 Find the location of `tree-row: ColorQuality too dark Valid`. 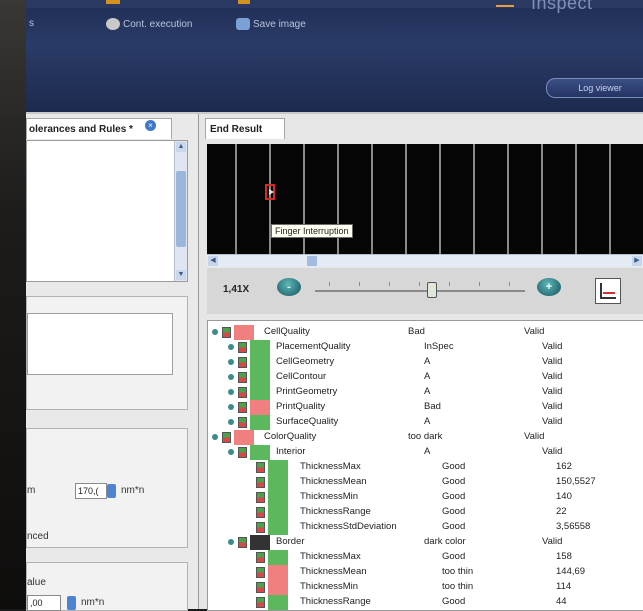

tree-row: ColorQuality too dark Valid is located at coordinates (425, 437).